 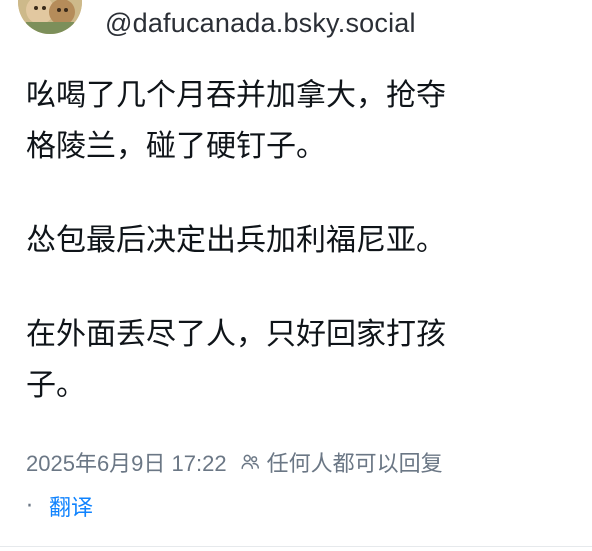 I want to click on translate-link: 翻译, so click(x=71, y=506).